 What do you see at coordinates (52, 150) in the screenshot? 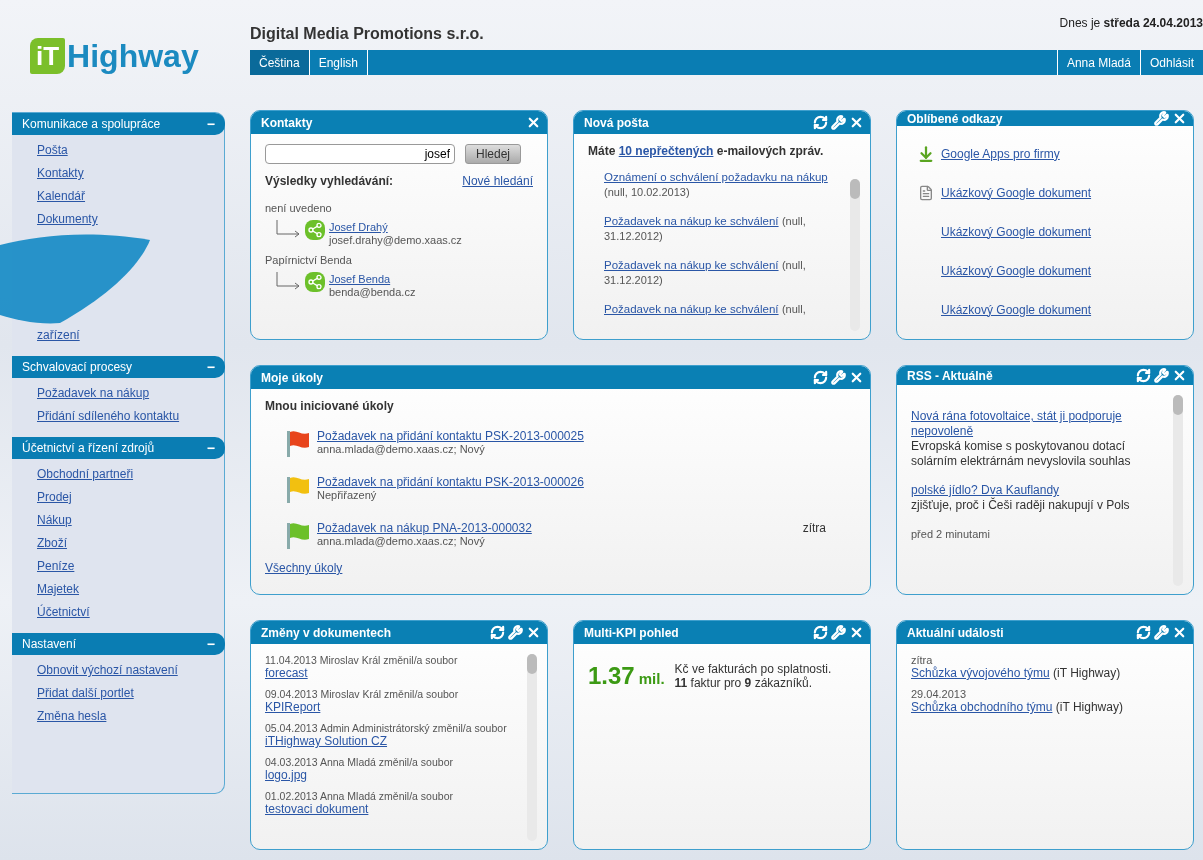
I see `sidebar-item: Pošta` at bounding box center [52, 150].